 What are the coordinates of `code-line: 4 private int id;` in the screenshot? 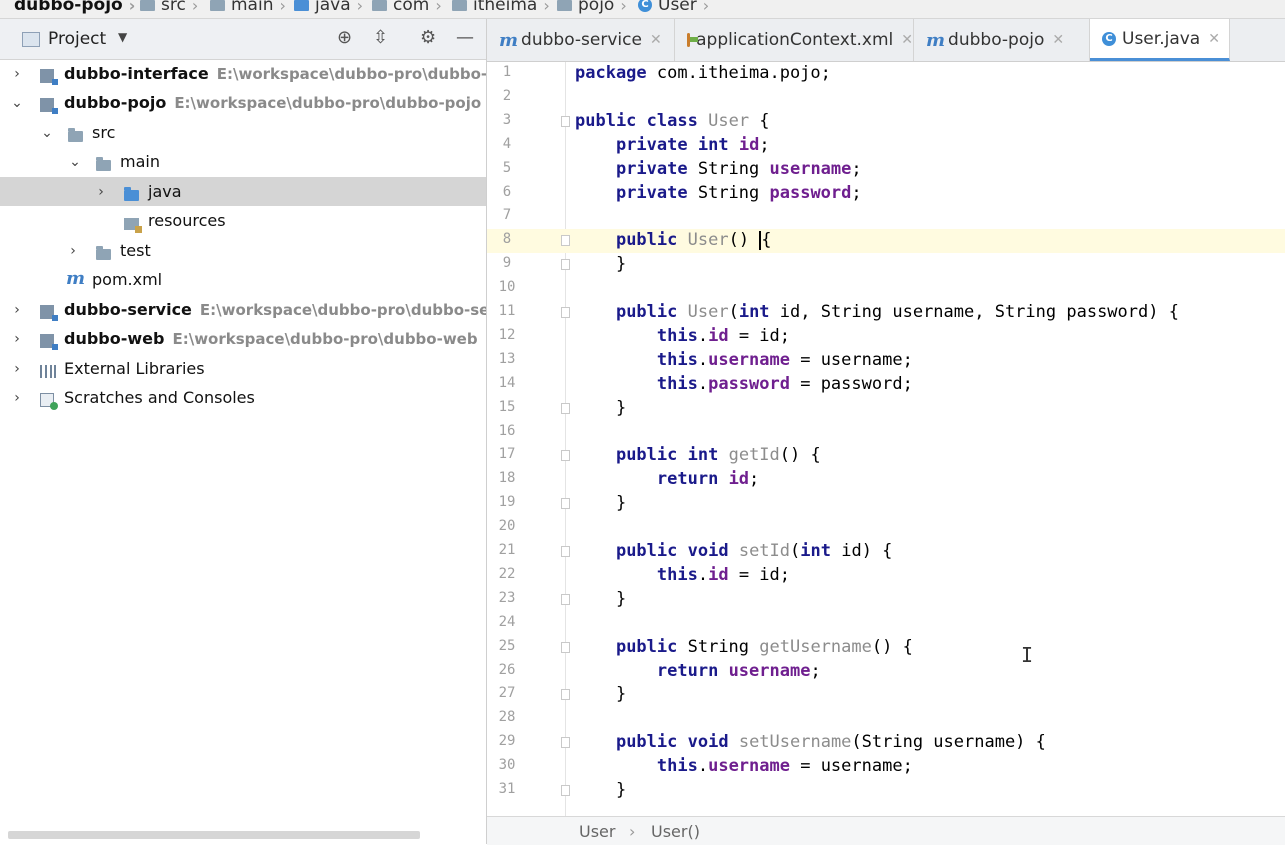 It's located at (886, 146).